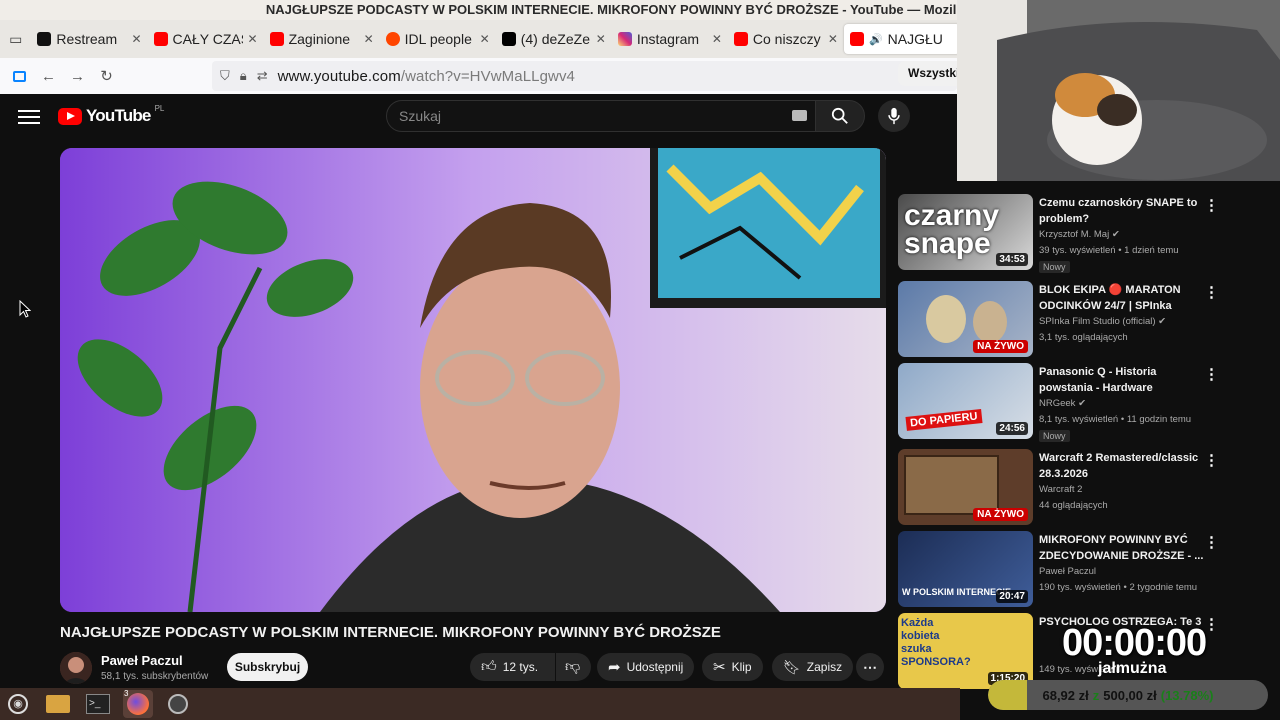 The height and width of the screenshot is (720, 1280). I want to click on youtube-play-icon, so click(70, 116).